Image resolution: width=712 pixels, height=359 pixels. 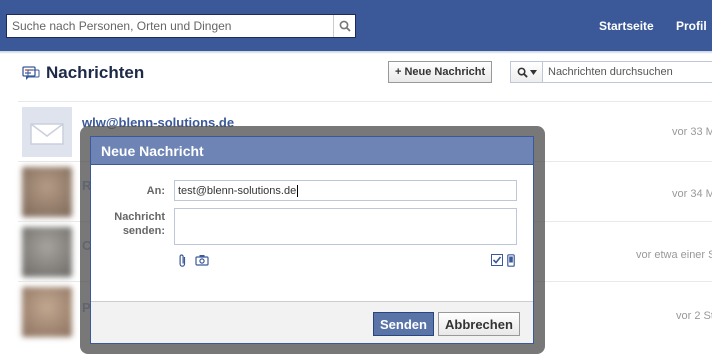 I want to click on search-button, so click(x=344, y=26).